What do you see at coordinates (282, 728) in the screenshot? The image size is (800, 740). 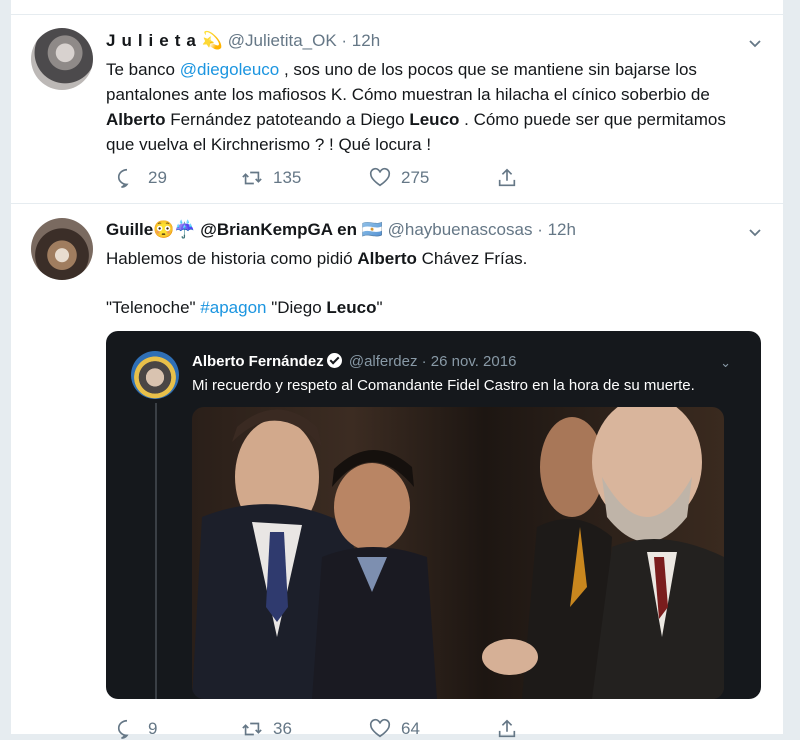 I see `retweet-count: 36` at bounding box center [282, 728].